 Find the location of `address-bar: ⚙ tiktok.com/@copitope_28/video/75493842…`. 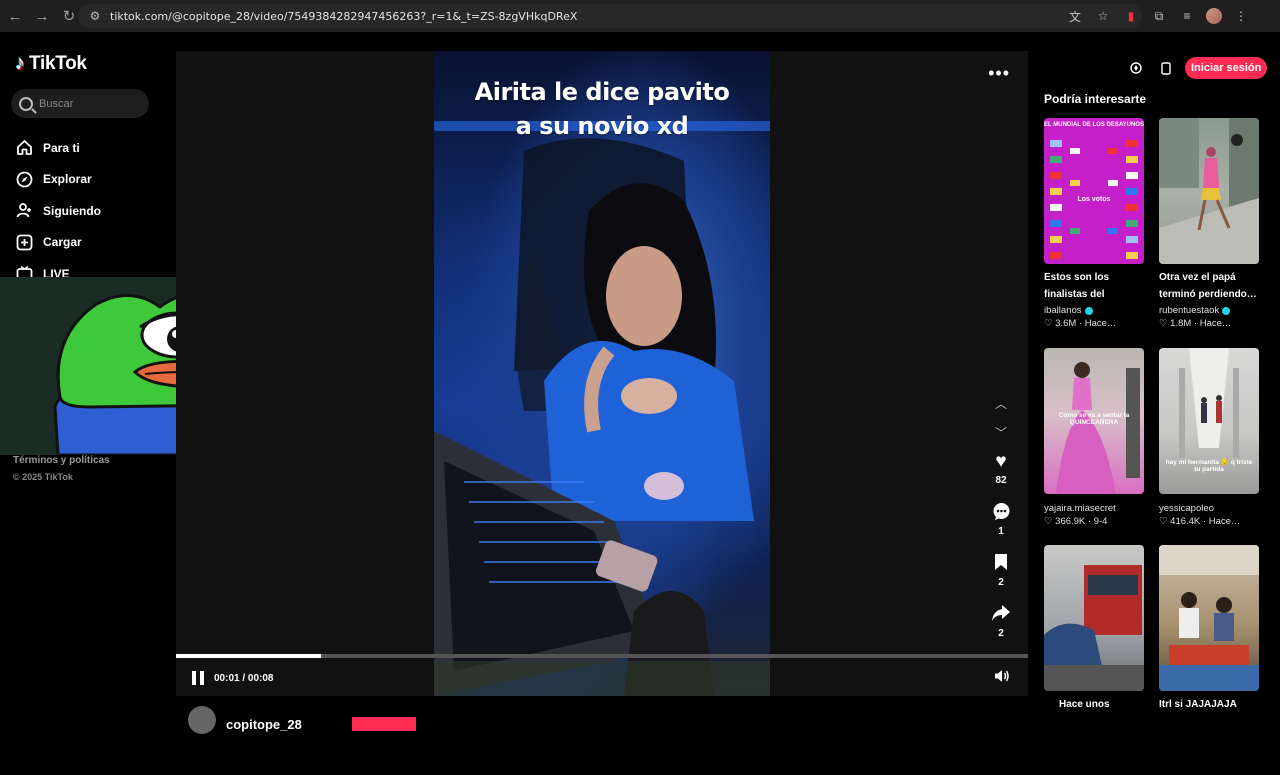

address-bar: ⚙ tiktok.com/@copitope_28/video/75493842… is located at coordinates (610, 16).